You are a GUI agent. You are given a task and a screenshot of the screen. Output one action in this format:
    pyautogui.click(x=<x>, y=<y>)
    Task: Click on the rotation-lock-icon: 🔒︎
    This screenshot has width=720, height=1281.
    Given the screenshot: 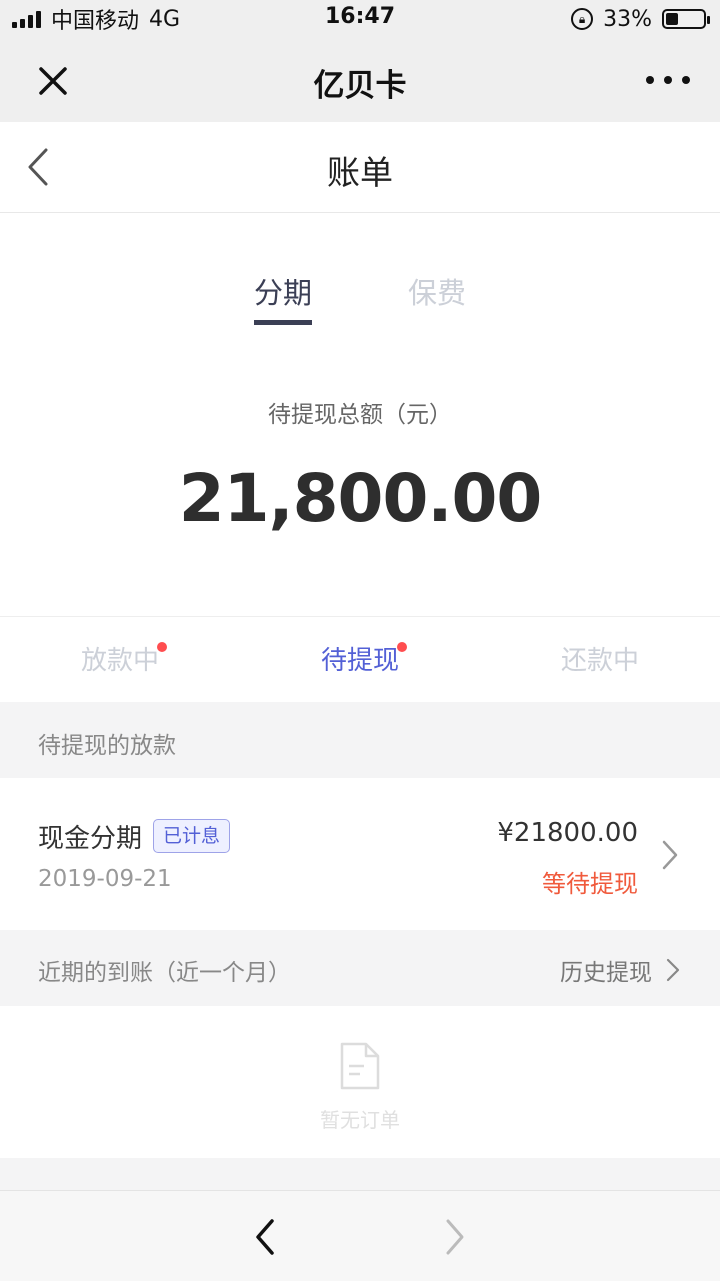 What is the action you would take?
    pyautogui.click(x=582, y=19)
    